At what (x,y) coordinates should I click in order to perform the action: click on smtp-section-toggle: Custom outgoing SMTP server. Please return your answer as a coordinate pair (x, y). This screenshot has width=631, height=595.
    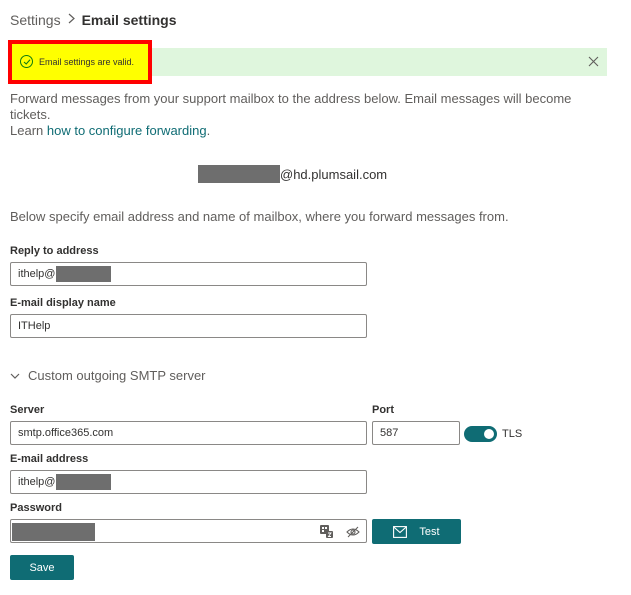
    Looking at the image, I should click on (108, 375).